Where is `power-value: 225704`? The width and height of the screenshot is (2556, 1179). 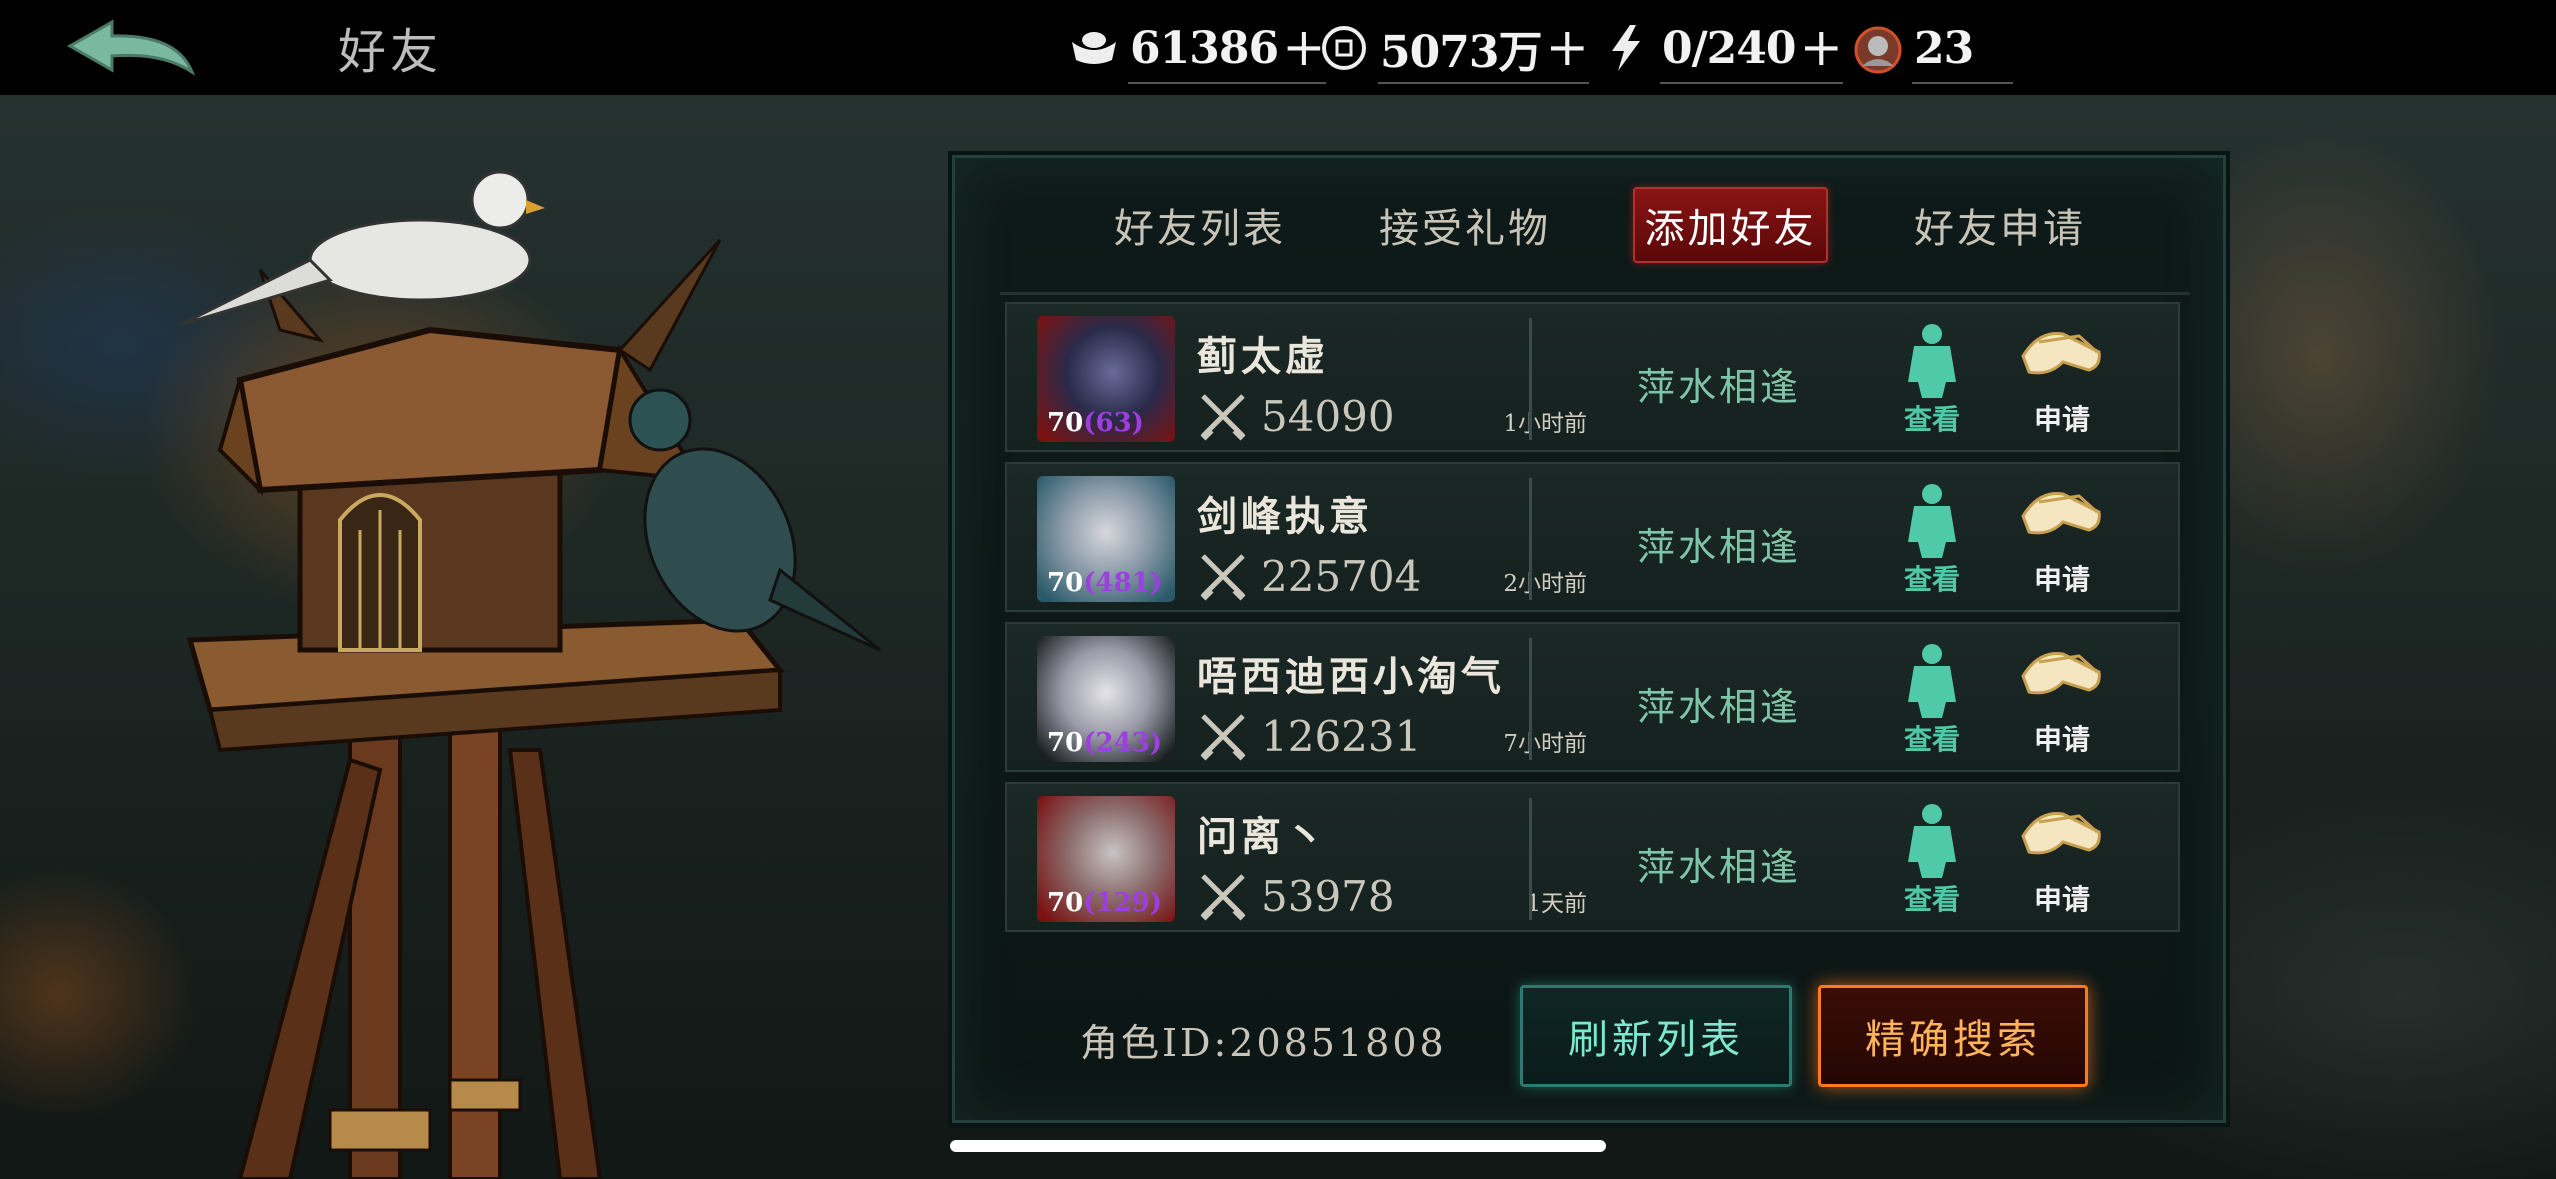
power-value: 225704 is located at coordinates (1341, 576).